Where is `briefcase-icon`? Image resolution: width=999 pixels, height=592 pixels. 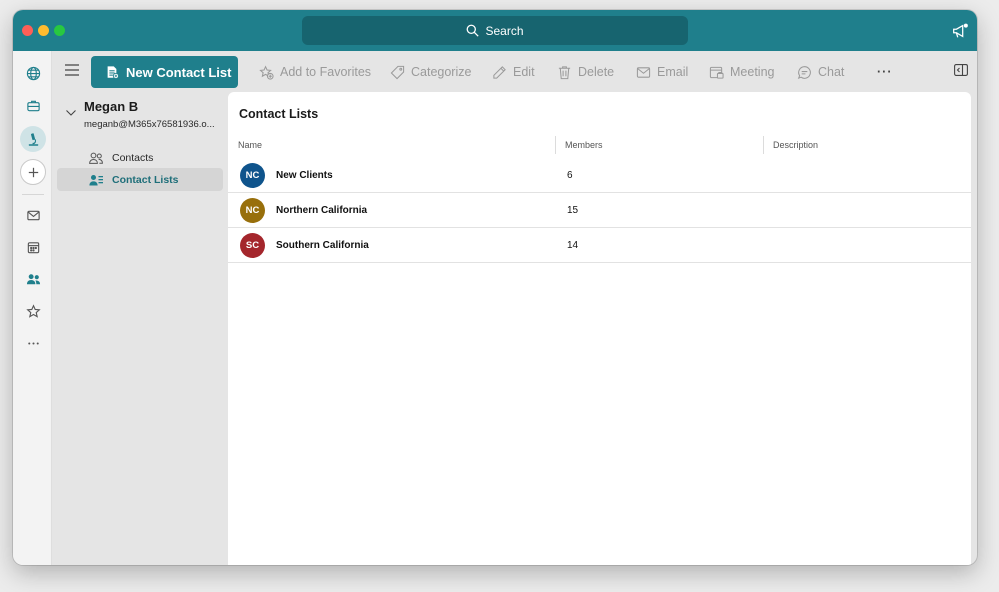 briefcase-icon is located at coordinates (33, 105).